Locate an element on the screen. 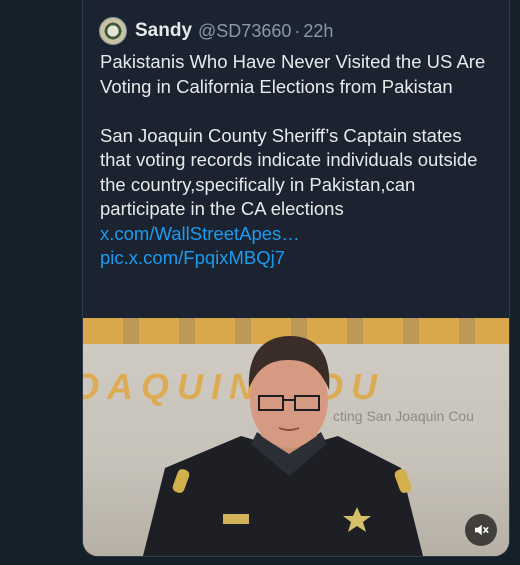 The width and height of the screenshot is (520, 565). mute-button is located at coordinates (481, 530).